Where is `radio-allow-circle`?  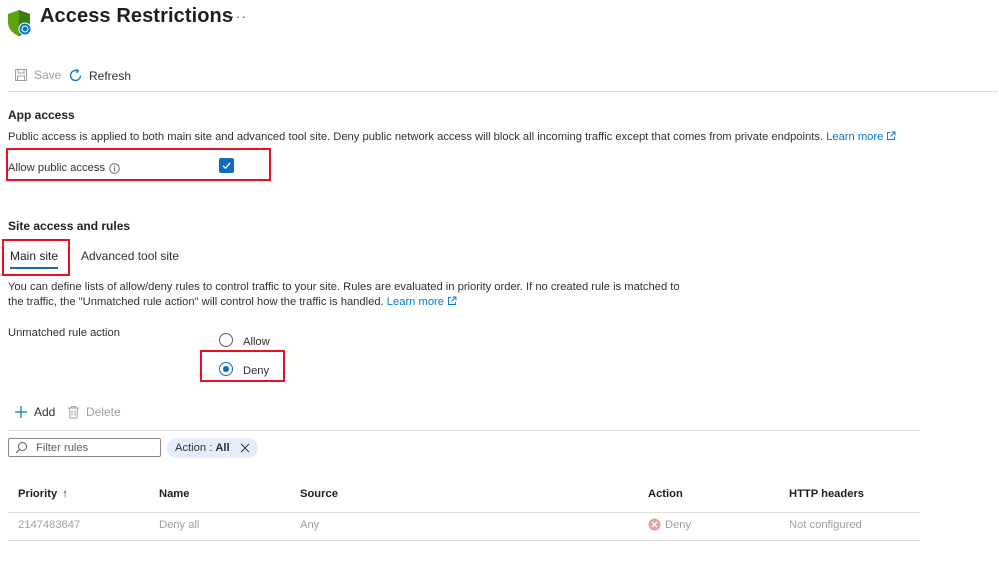 radio-allow-circle is located at coordinates (226, 340).